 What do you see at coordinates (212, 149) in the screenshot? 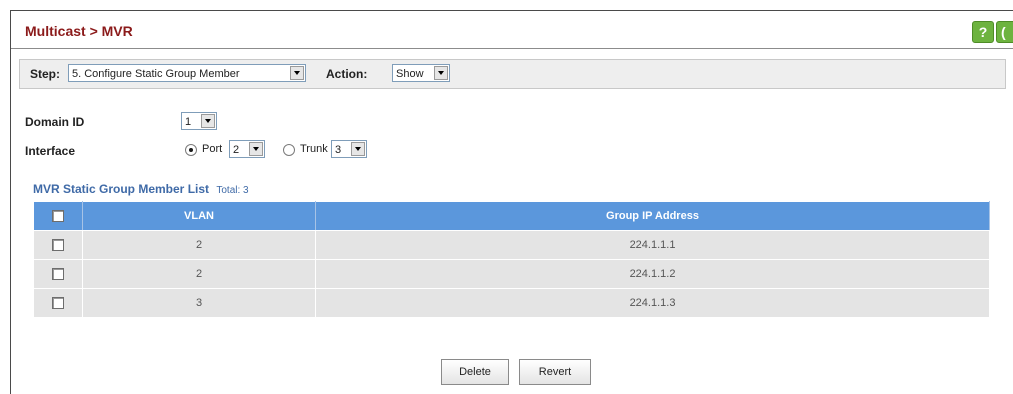
I see `port-label: Port` at bounding box center [212, 149].